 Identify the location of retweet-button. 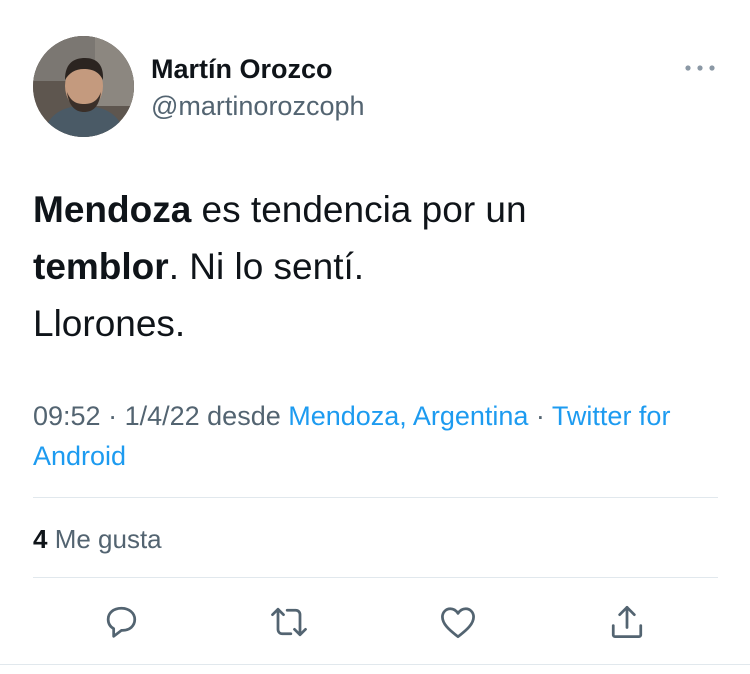
(289, 622).